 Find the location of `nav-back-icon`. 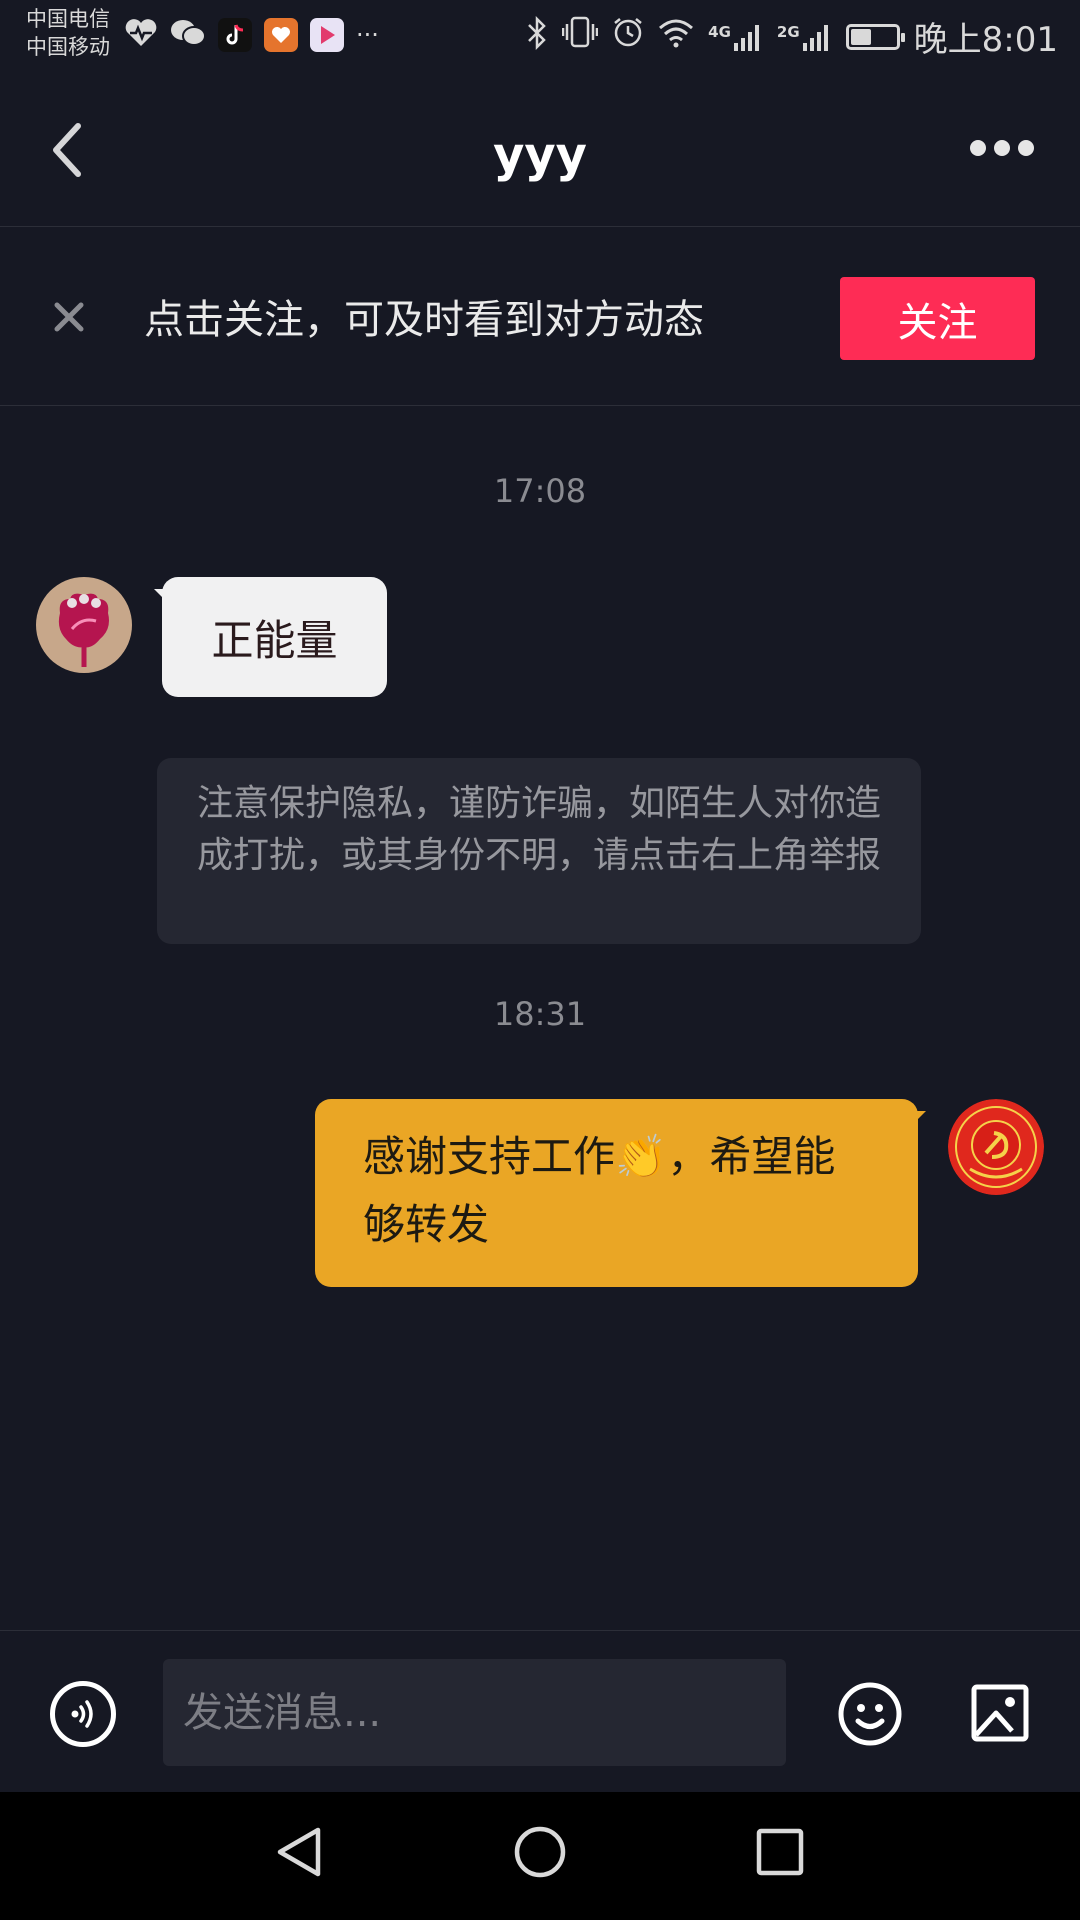

nav-back-icon is located at coordinates (299, 1852).